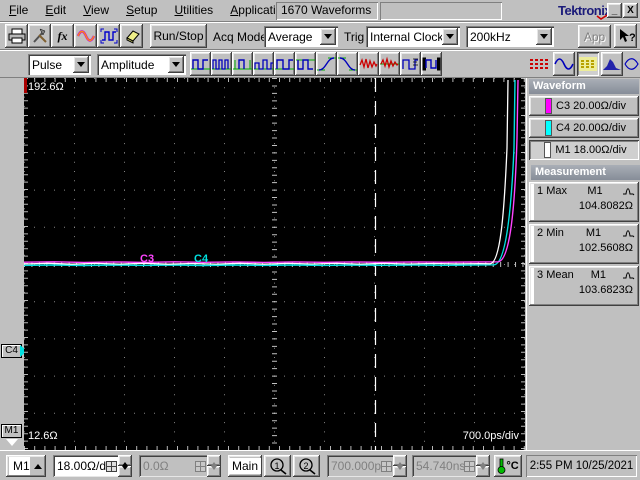  I want to click on setup-tools-button, so click(39, 36).